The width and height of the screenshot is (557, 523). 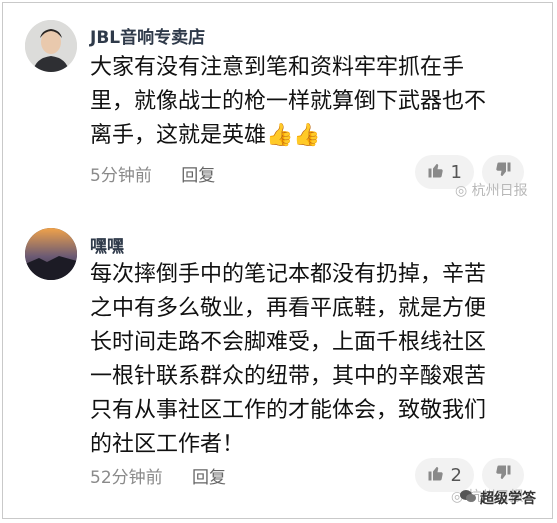 What do you see at coordinates (121, 176) in the screenshot?
I see `timestamp: 5分钟前` at bounding box center [121, 176].